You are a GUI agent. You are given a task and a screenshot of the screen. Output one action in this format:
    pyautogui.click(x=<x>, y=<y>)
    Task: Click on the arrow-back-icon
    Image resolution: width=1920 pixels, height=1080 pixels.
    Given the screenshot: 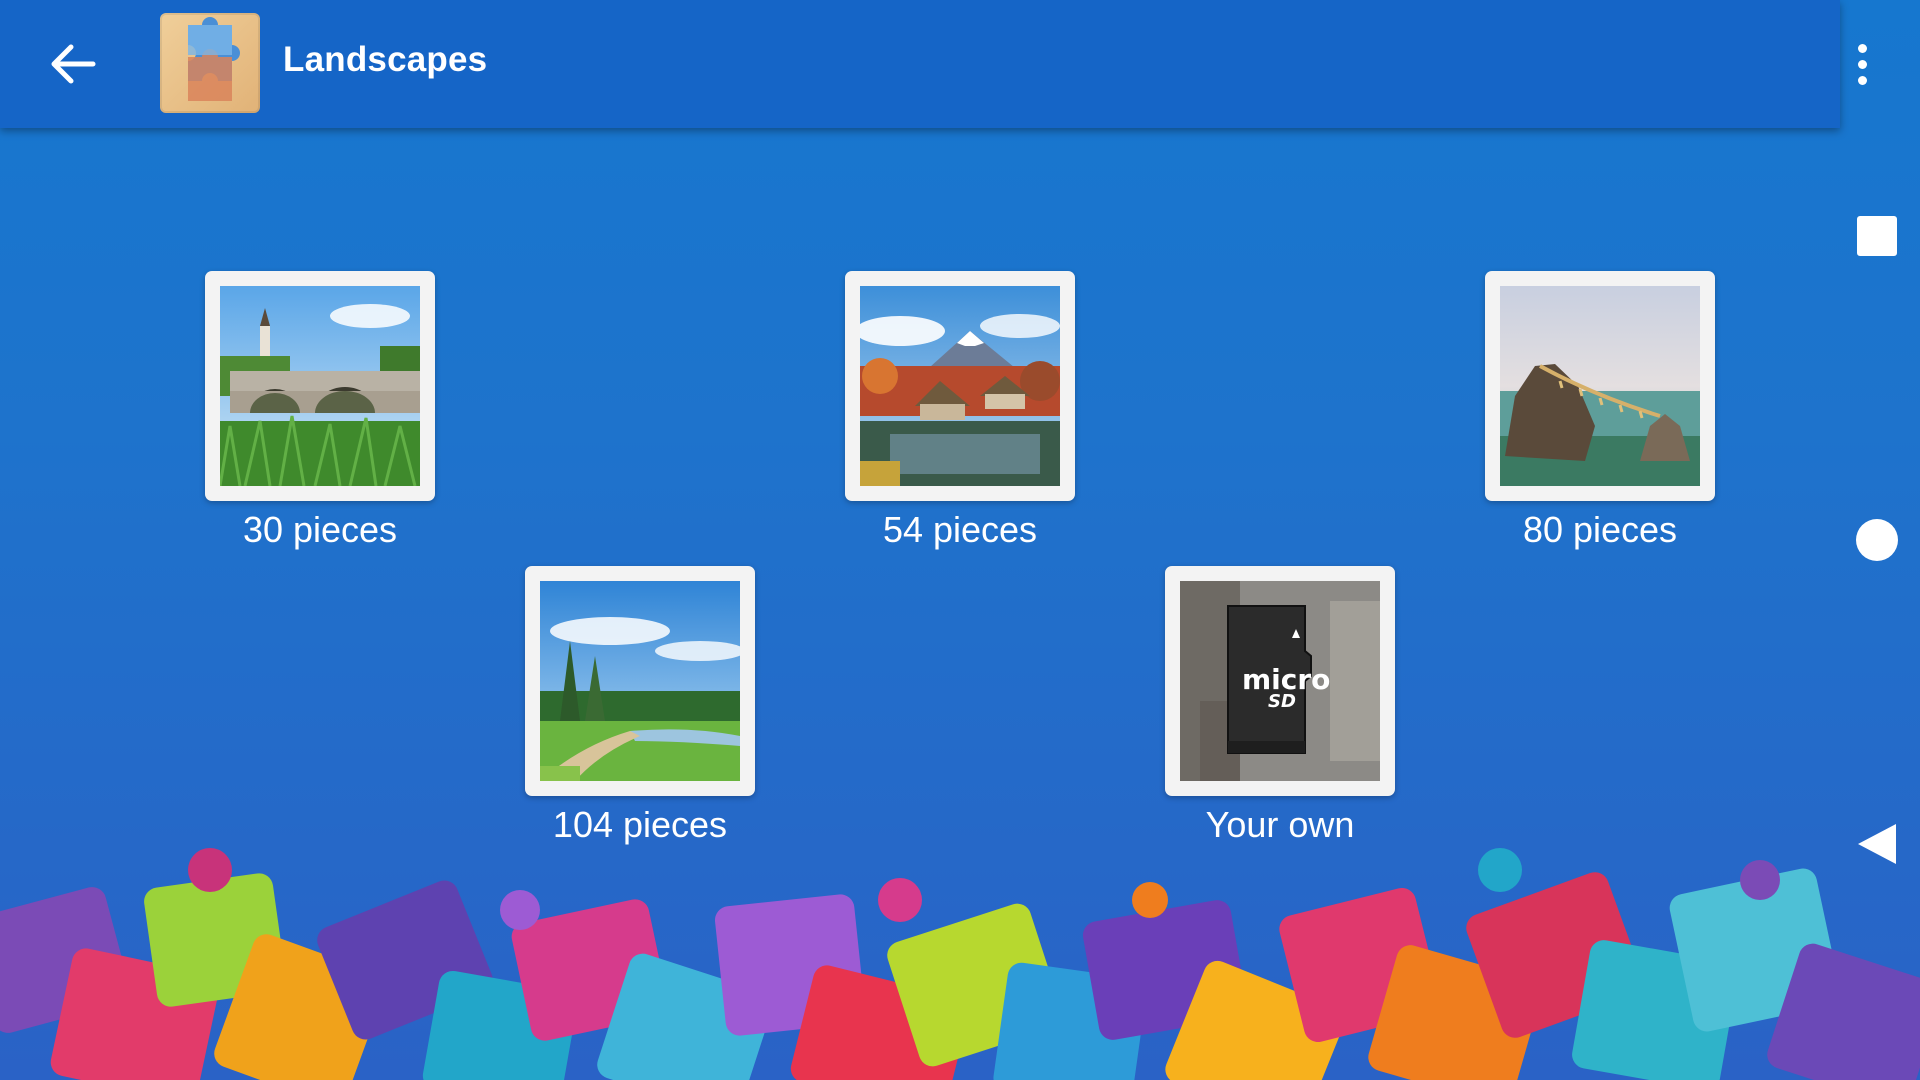 What is the action you would take?
    pyautogui.click(x=73, y=64)
    